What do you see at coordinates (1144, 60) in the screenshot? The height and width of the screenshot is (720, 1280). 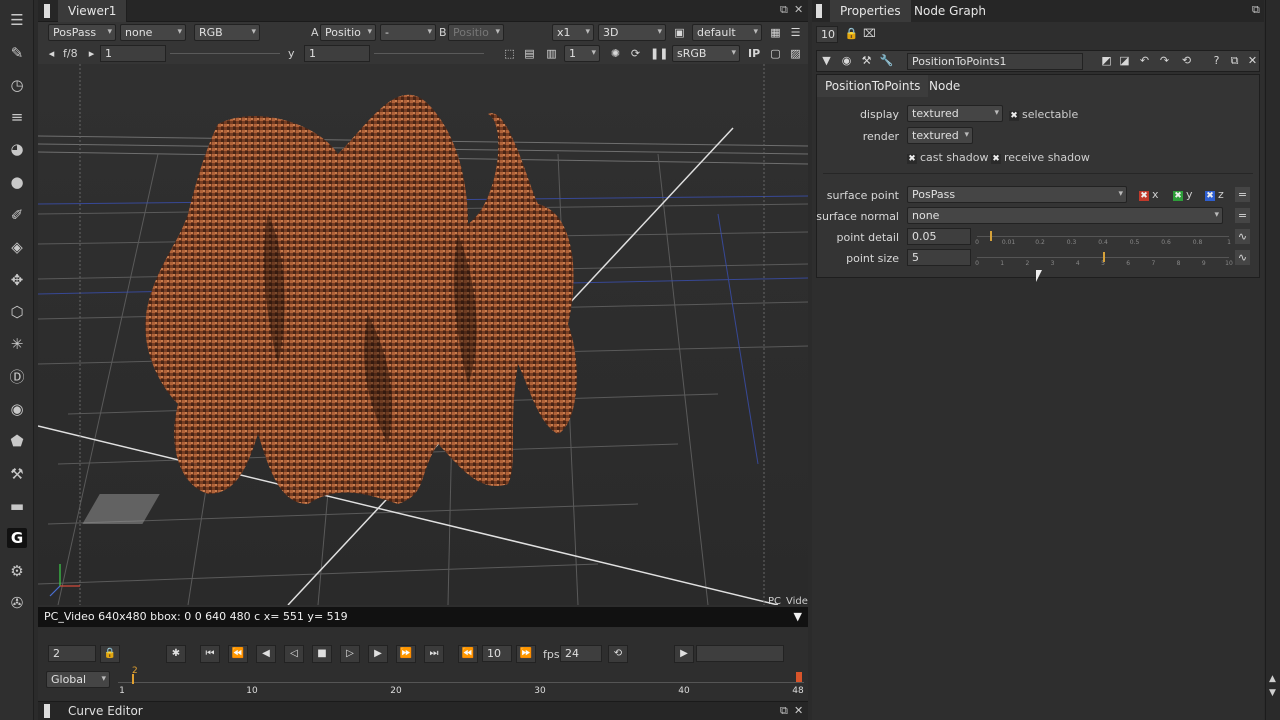 I see `undo-icon: ↶` at bounding box center [1144, 60].